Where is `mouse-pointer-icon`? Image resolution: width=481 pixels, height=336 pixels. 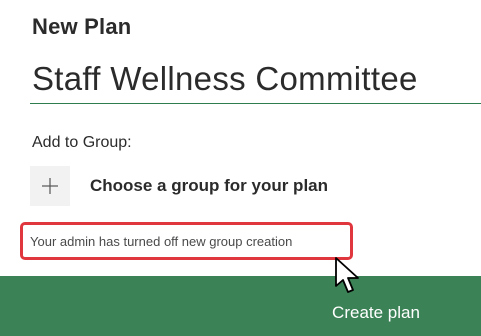 mouse-pointer-icon is located at coordinates (347, 275).